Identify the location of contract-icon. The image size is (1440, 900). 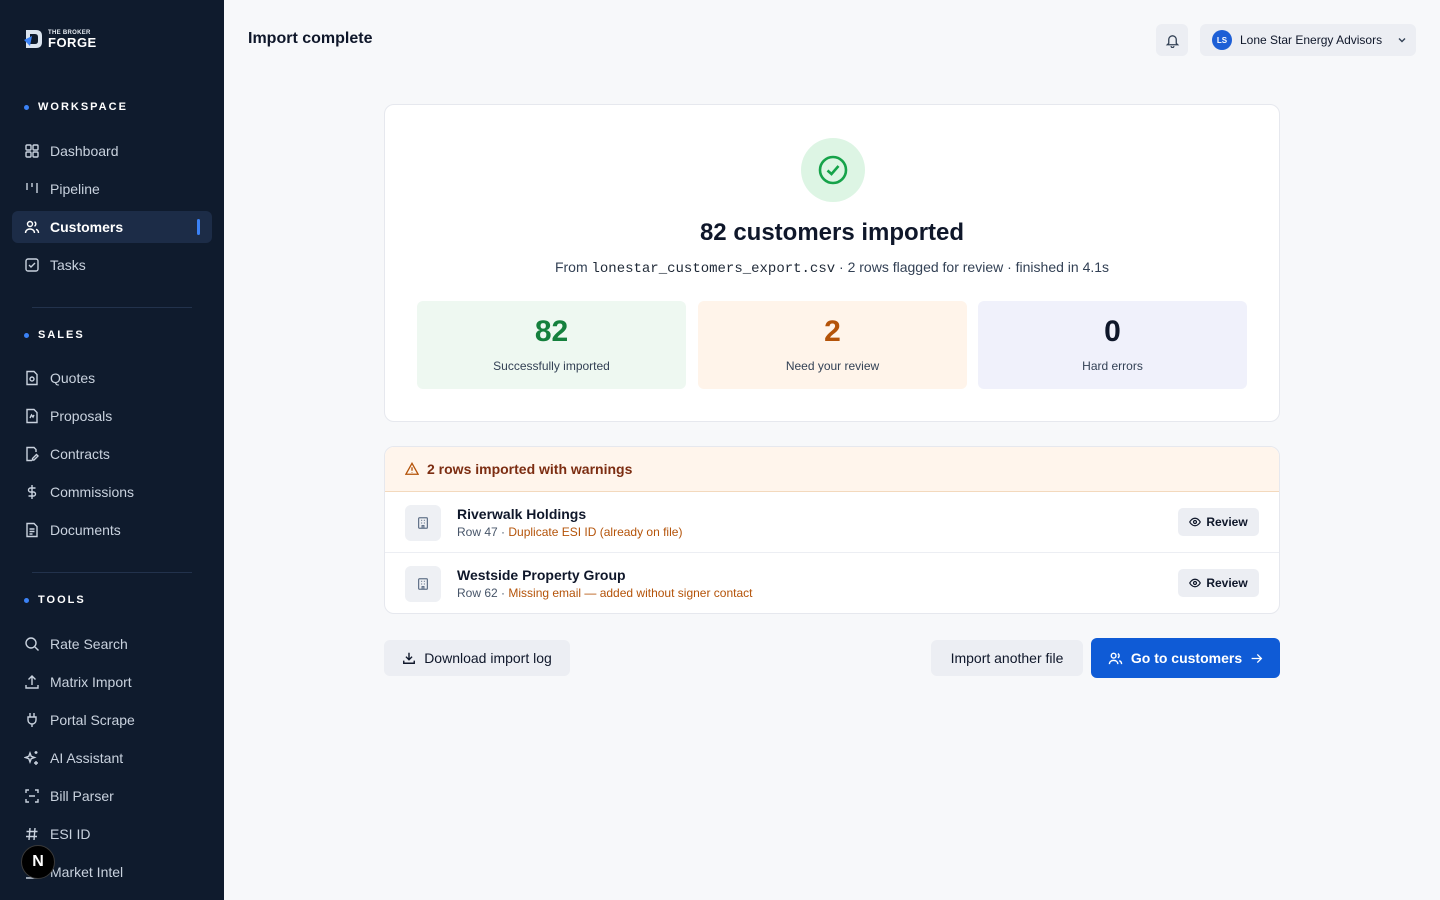
(32, 454).